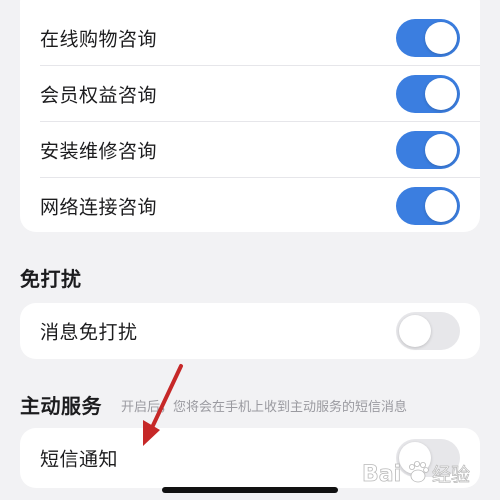 This screenshot has width=500, height=500. Describe the element at coordinates (381, 474) in the screenshot. I see `watermark-brand: Bai` at that location.